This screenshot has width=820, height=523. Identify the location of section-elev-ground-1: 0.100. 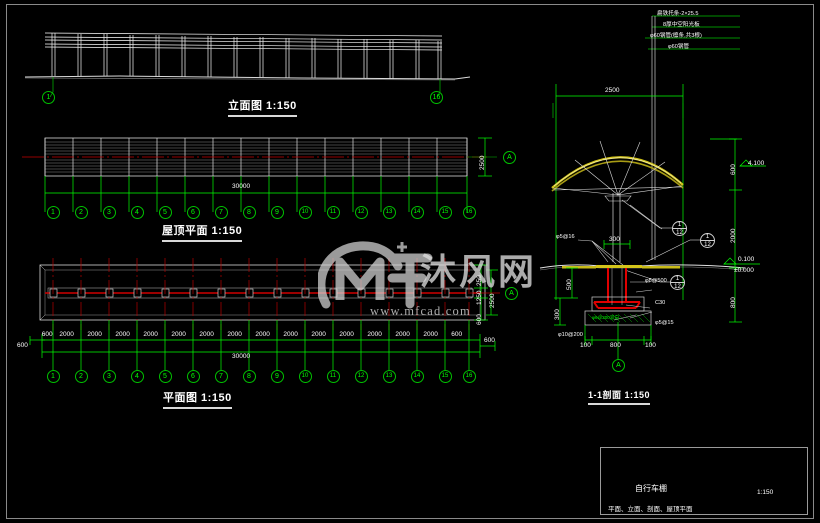
(746, 259).